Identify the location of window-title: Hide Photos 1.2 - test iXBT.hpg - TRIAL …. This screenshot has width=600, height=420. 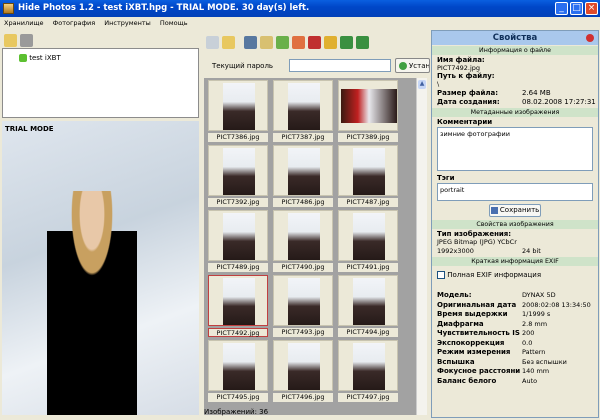
(164, 8).